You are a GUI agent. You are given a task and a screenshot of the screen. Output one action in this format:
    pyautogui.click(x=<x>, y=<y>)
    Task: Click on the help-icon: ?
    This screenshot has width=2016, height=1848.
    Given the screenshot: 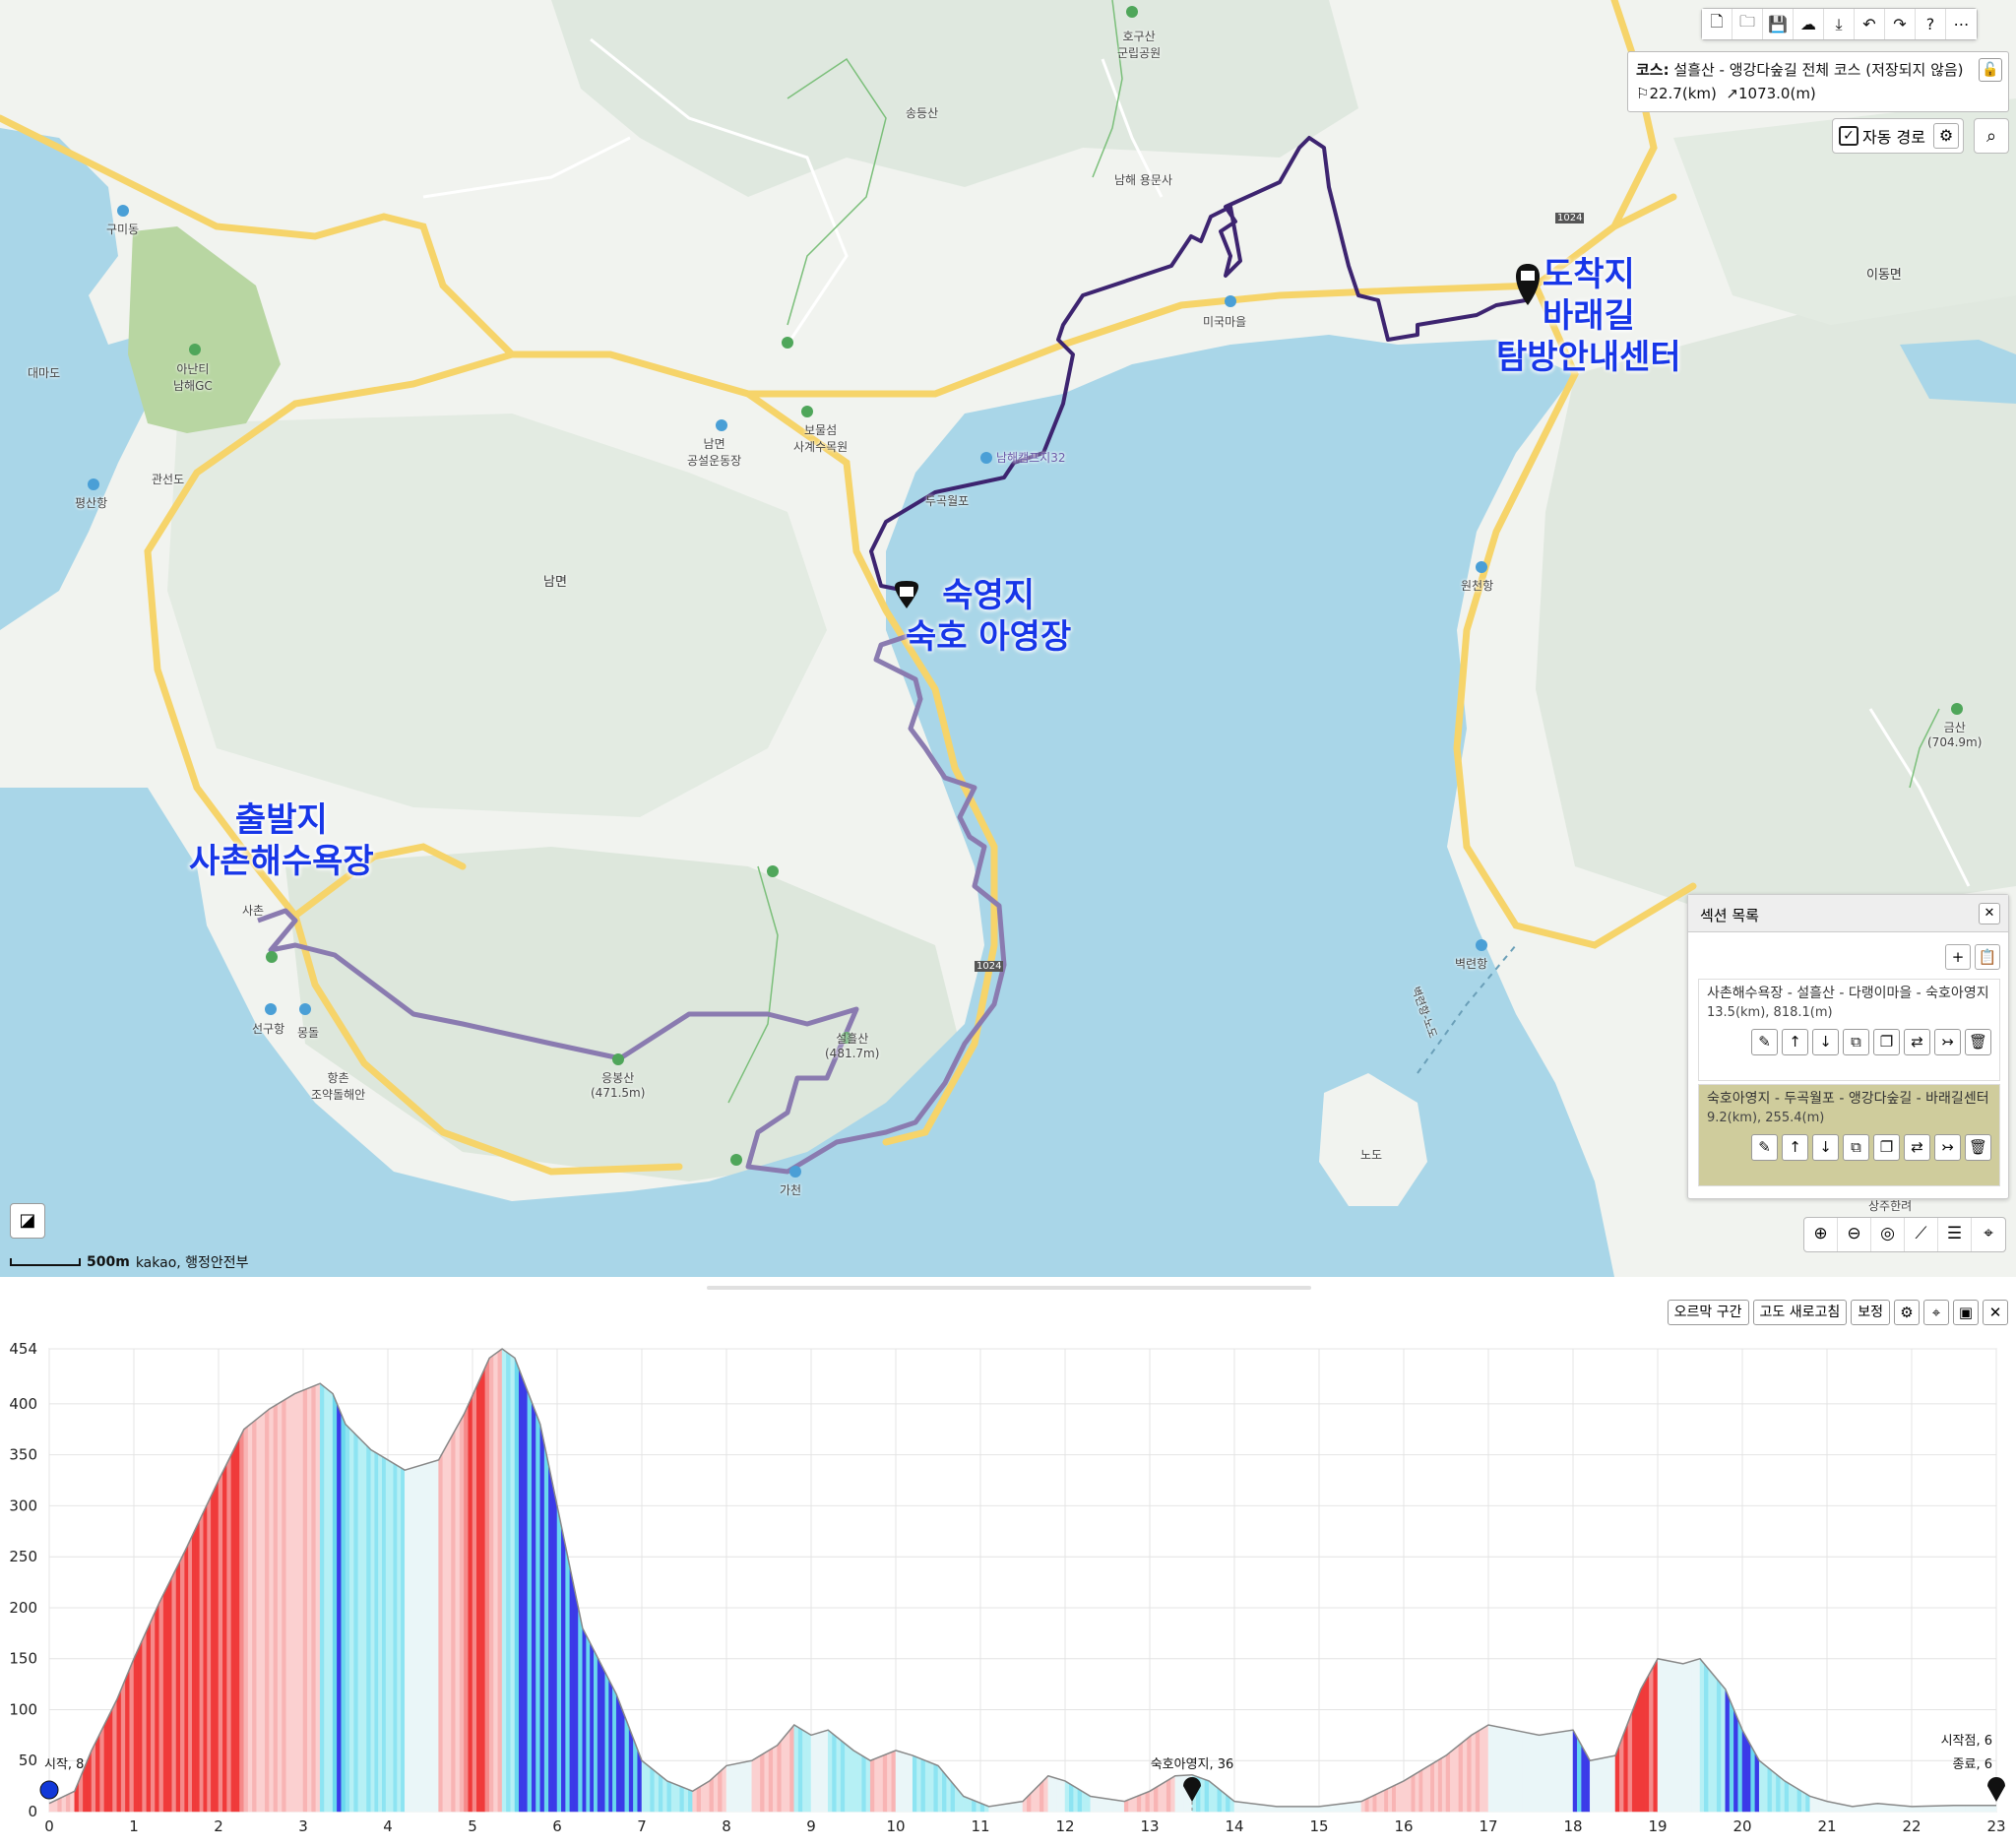 What is the action you would take?
    pyautogui.click(x=1931, y=24)
    